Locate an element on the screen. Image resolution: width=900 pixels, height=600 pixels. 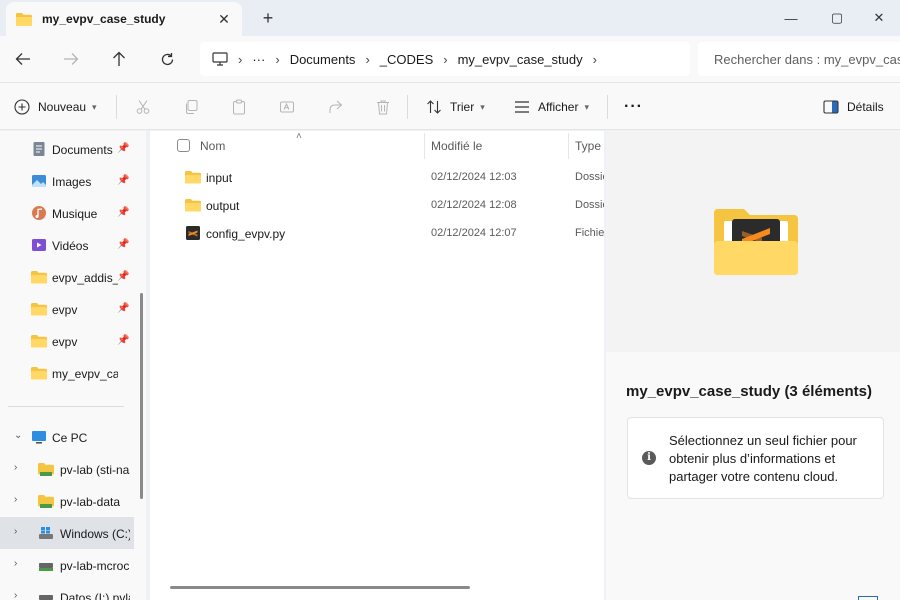
sidebar-item-my-evpv-case-study: my_evpv_case_study is located at coordinates (67, 373).